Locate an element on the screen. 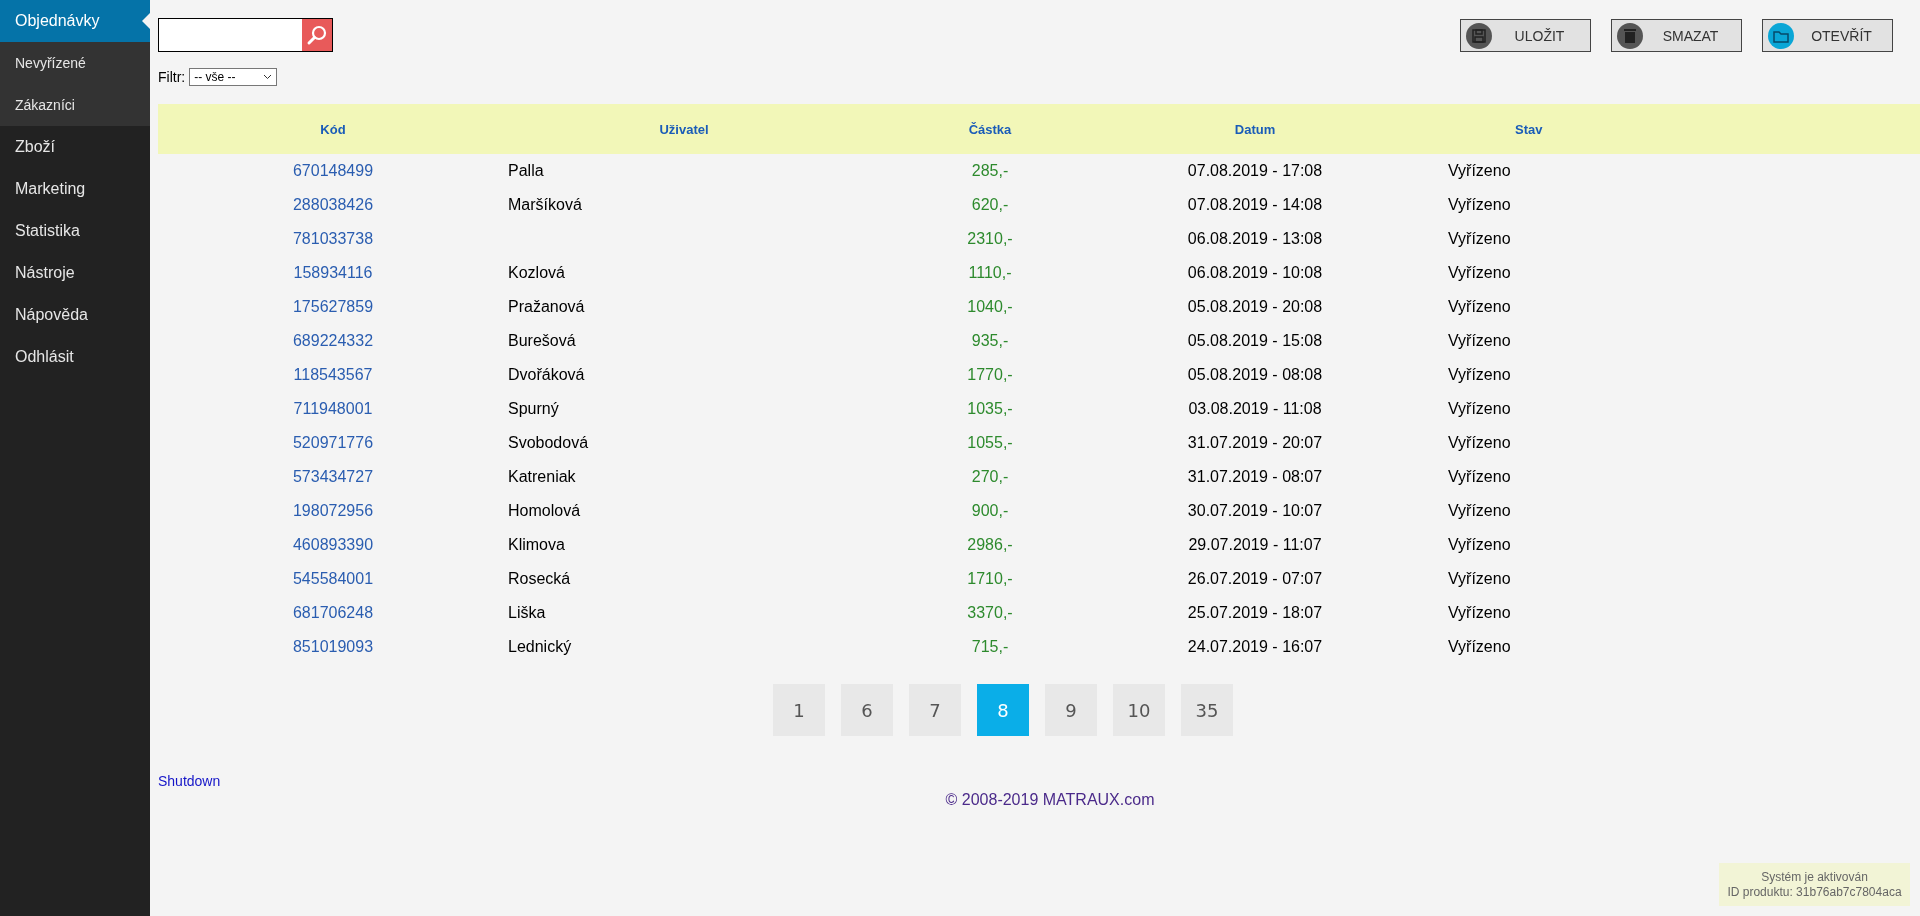  copyright-text: © 2008-2019 MATRAUX.com is located at coordinates (1050, 800).